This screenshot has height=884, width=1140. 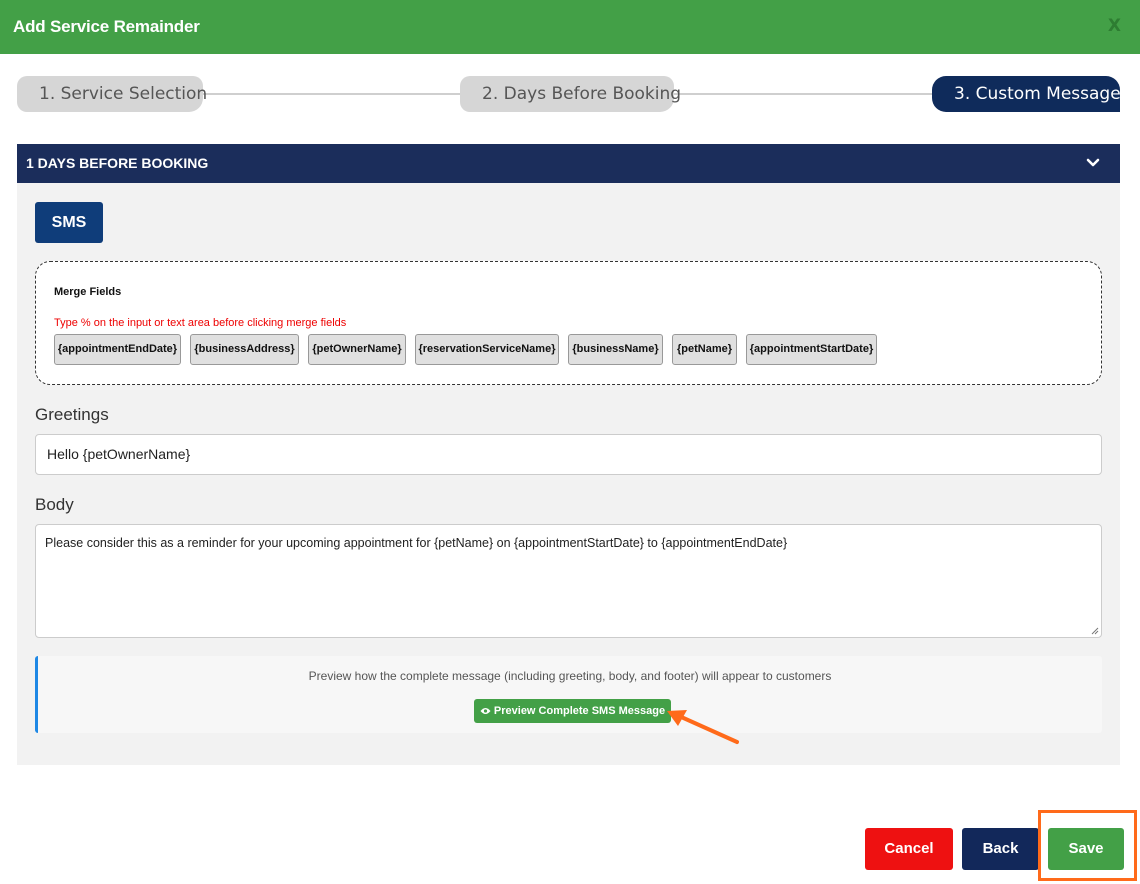 What do you see at coordinates (570, 27) in the screenshot?
I see `modal-header: Add Service Remainder X` at bounding box center [570, 27].